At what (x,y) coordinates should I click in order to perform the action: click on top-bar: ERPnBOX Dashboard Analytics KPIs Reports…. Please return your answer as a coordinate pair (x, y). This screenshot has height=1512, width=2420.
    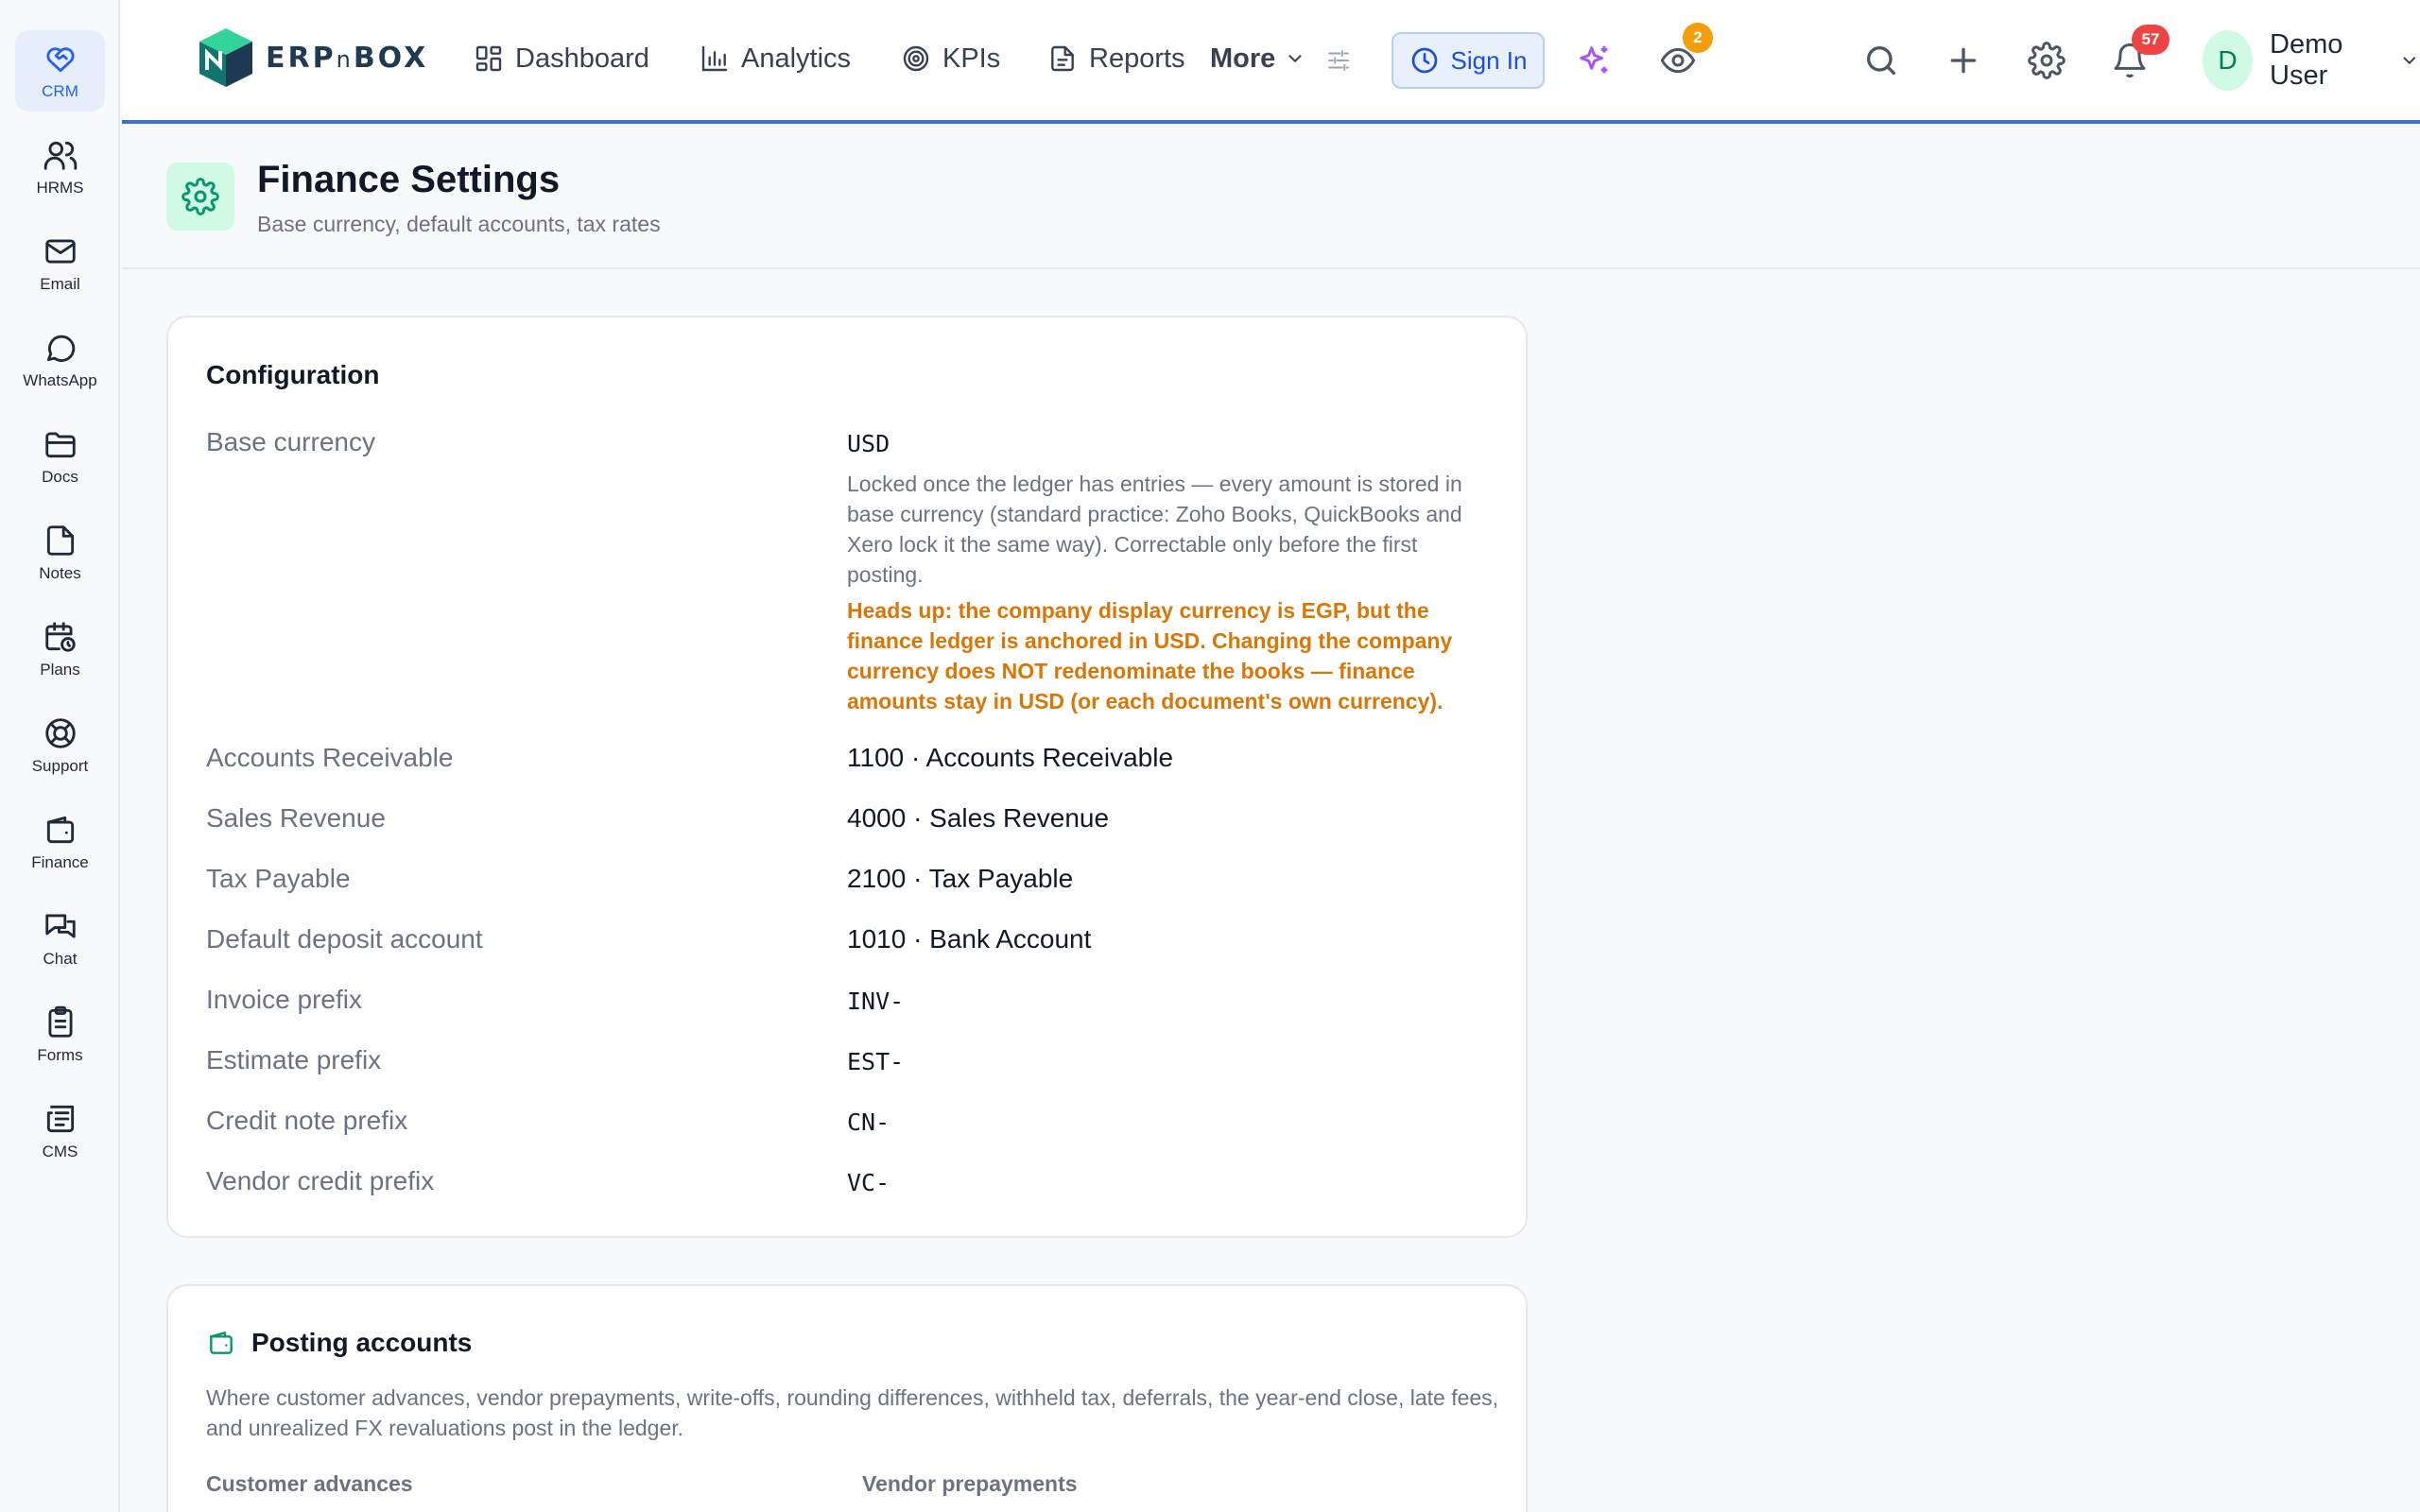
    Looking at the image, I should click on (1271, 62).